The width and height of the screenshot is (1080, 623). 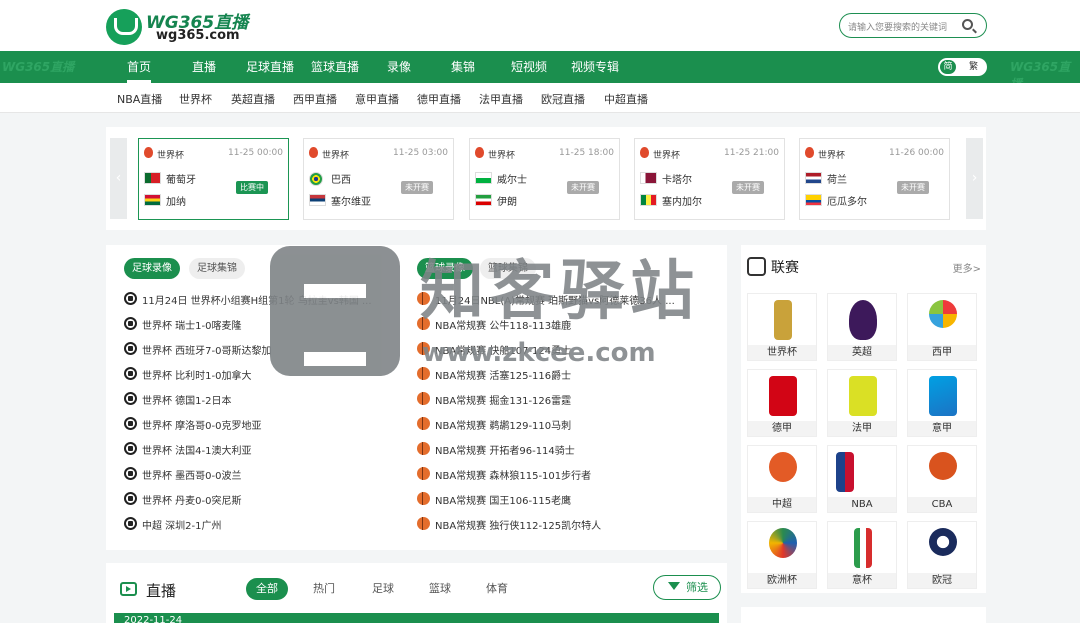 I want to click on nav-football-live: 足球直播, so click(x=270, y=67).